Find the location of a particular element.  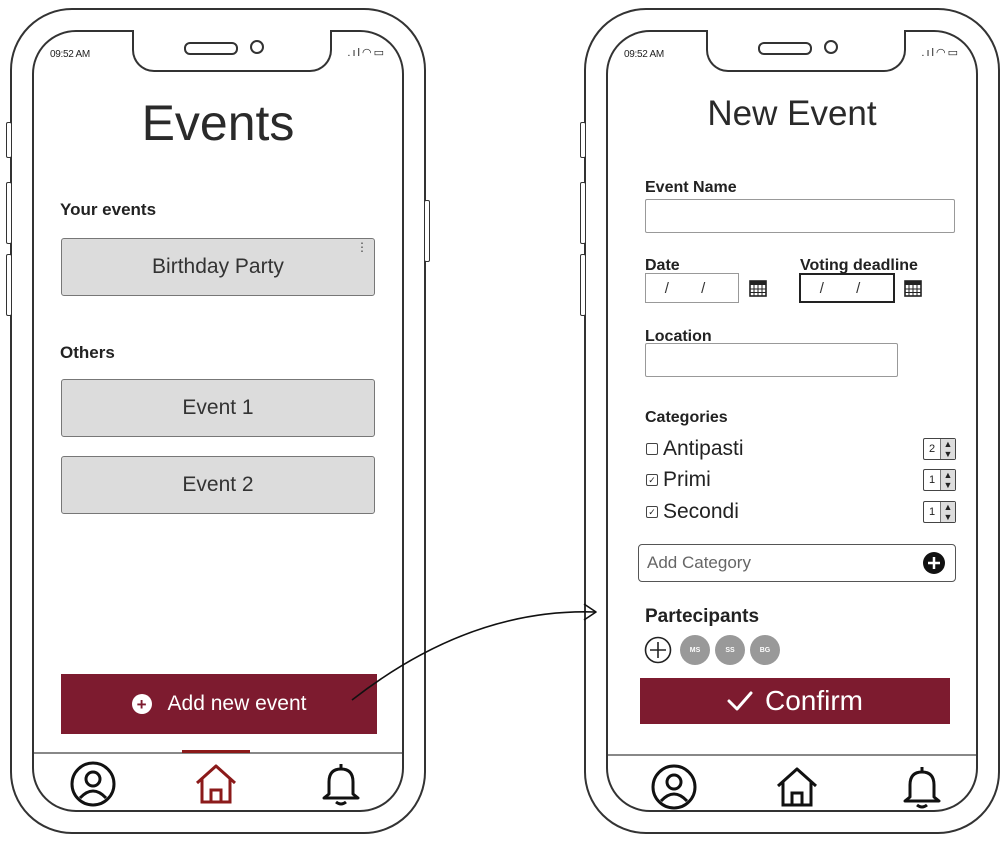

quantity-stepper: 2 ▲ ▼ is located at coordinates (939, 449).